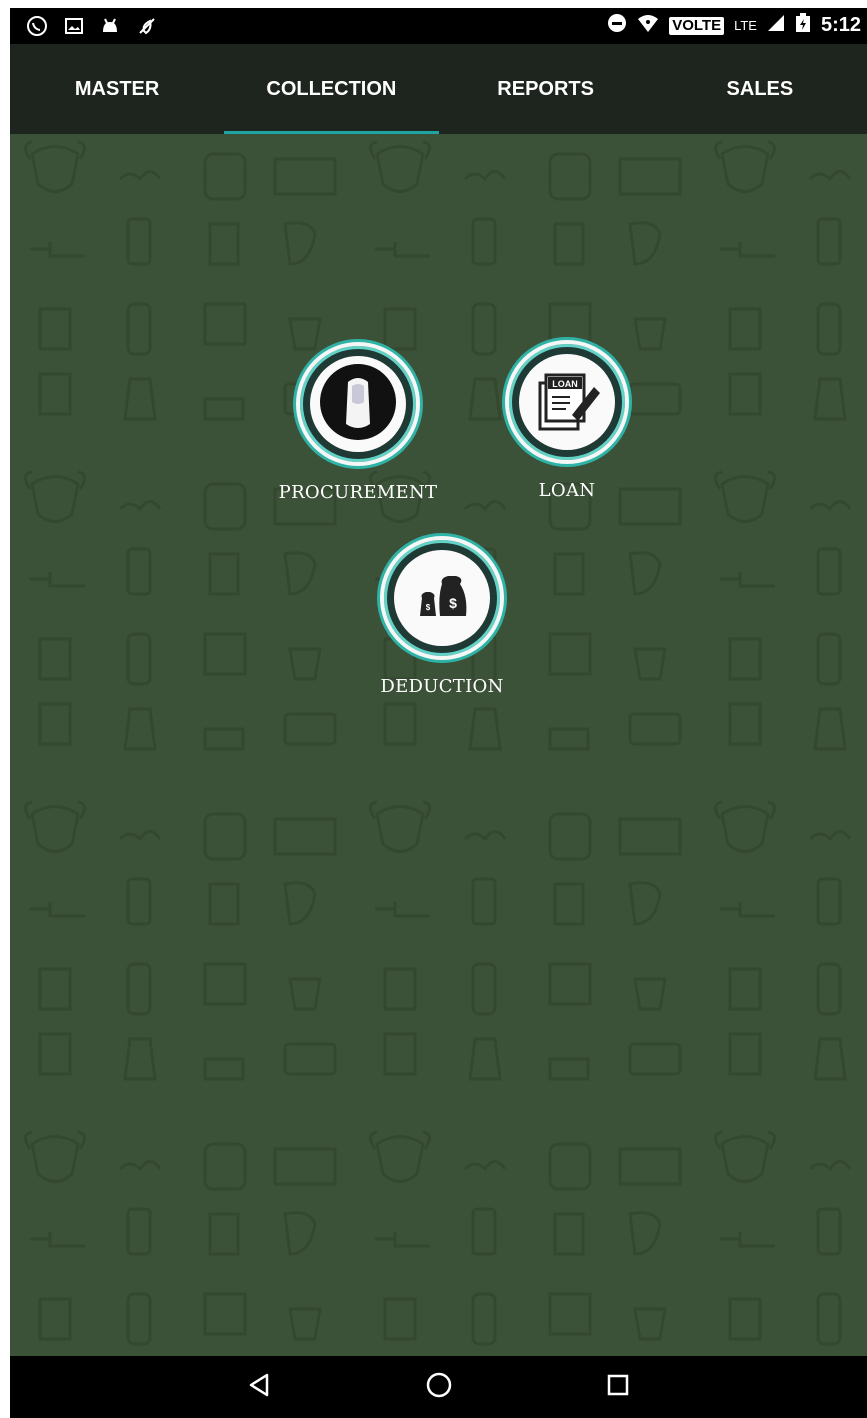 The width and height of the screenshot is (867, 1418). What do you see at coordinates (110, 28) in the screenshot?
I see `android-icon` at bounding box center [110, 28].